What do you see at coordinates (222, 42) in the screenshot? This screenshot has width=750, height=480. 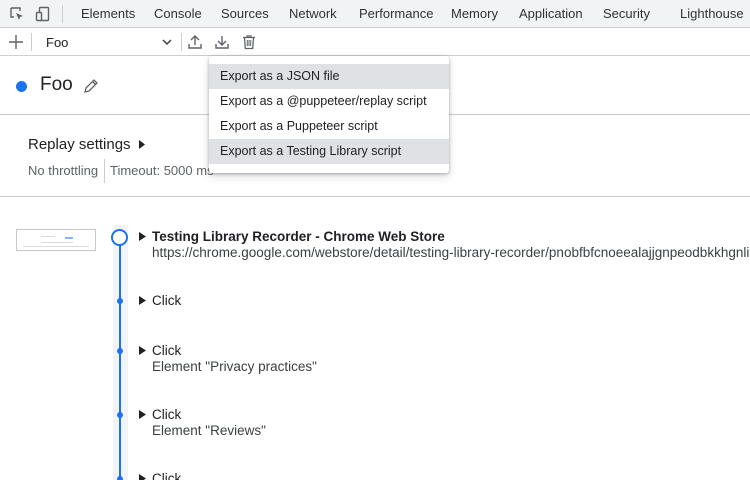 I see `download-icon` at bounding box center [222, 42].